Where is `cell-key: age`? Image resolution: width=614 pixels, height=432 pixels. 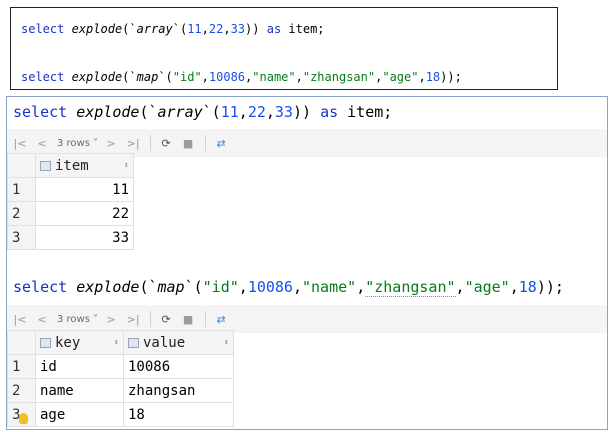 cell-key: age is located at coordinates (79, 414).